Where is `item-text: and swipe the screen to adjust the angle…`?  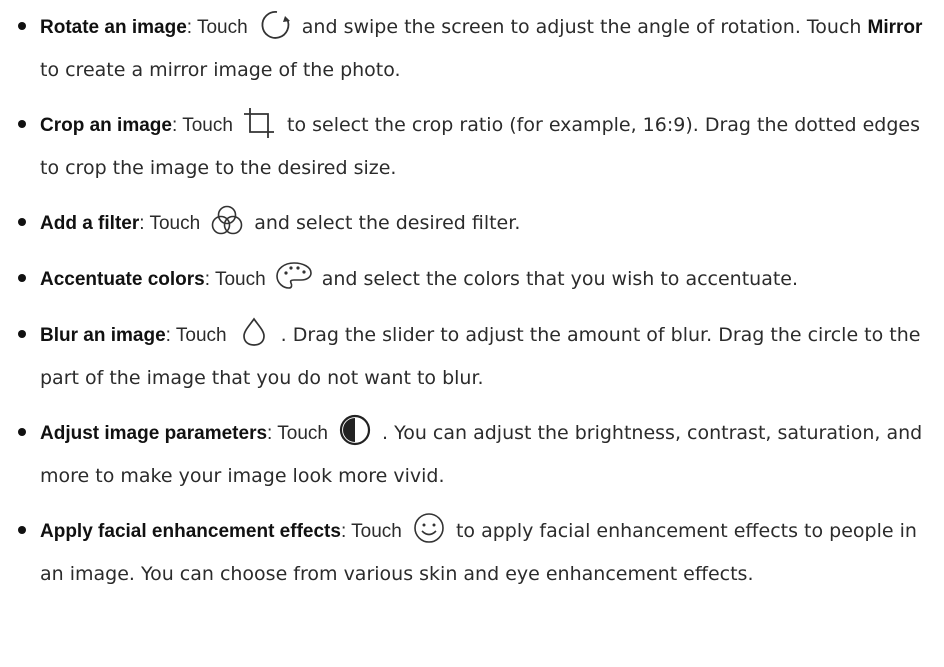
item-text: and swipe the screen to adjust the angle… is located at coordinates (581, 27).